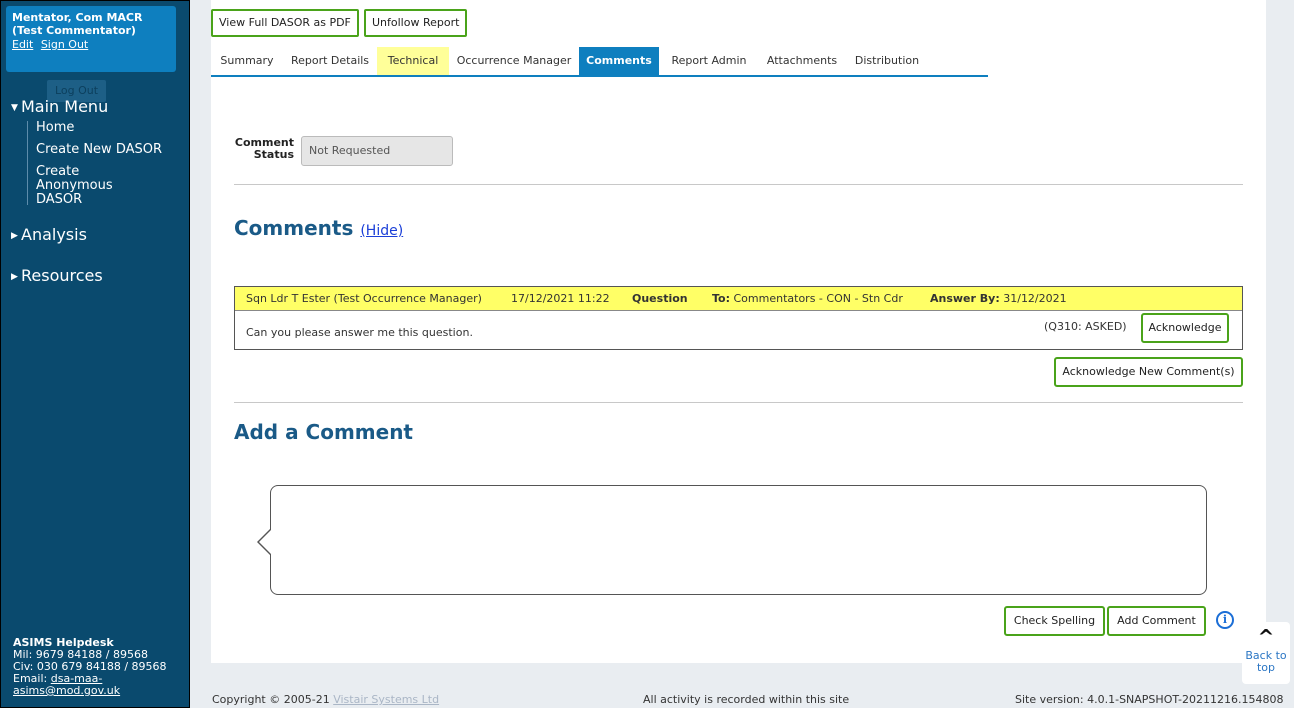 This screenshot has width=1294, height=708. What do you see at coordinates (273, 154) in the screenshot?
I see `comment-status-label-line2: Status` at bounding box center [273, 154].